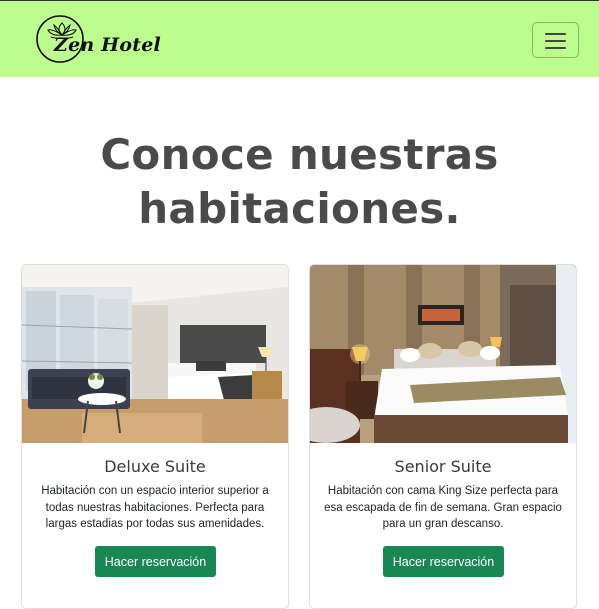 The image size is (599, 609). What do you see at coordinates (155, 354) in the screenshot?
I see `room-image-deluxe` at bounding box center [155, 354].